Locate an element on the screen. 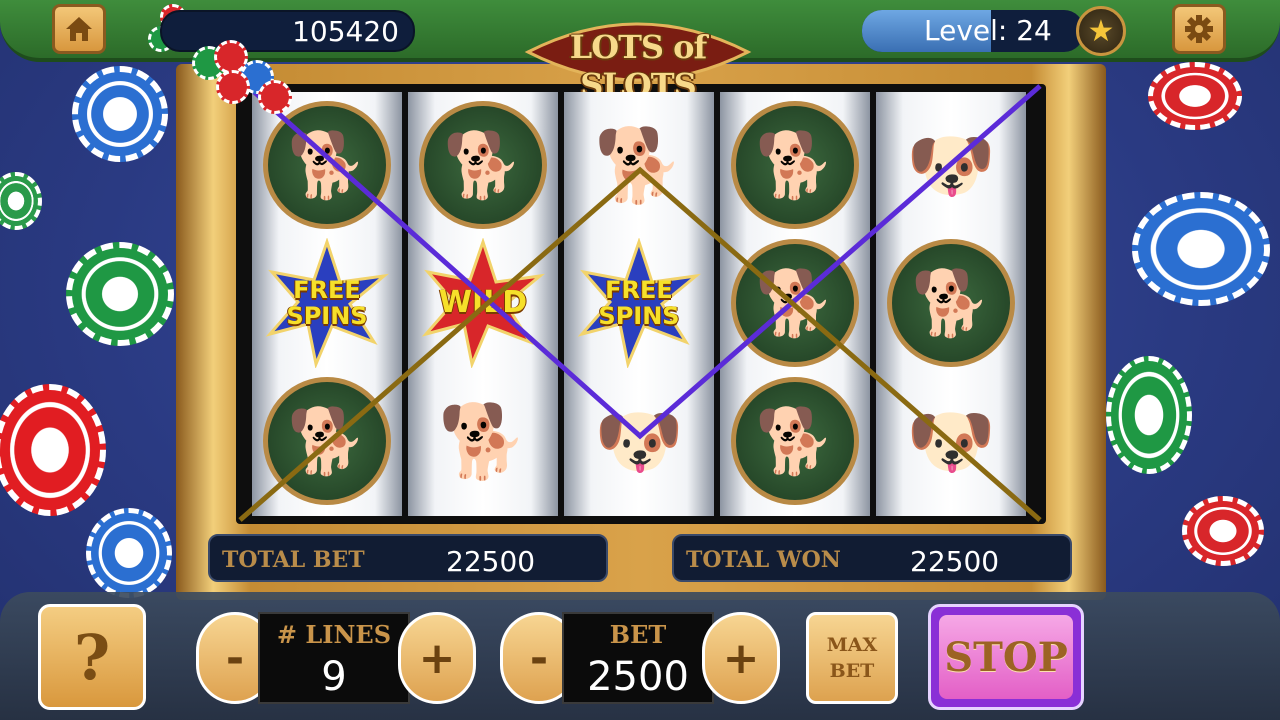 This screenshot has height=720, width=1280. lines-display: # LINES 9 is located at coordinates (334, 658).